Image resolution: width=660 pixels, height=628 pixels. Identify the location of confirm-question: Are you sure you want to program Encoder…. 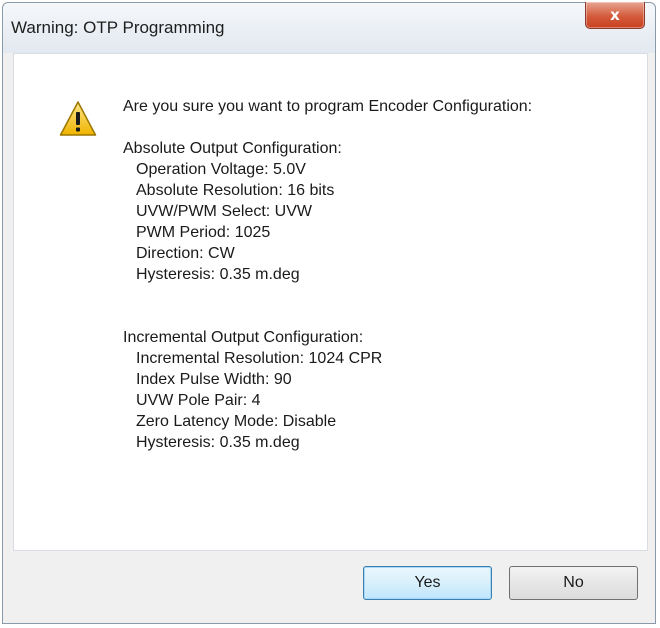
(328, 106).